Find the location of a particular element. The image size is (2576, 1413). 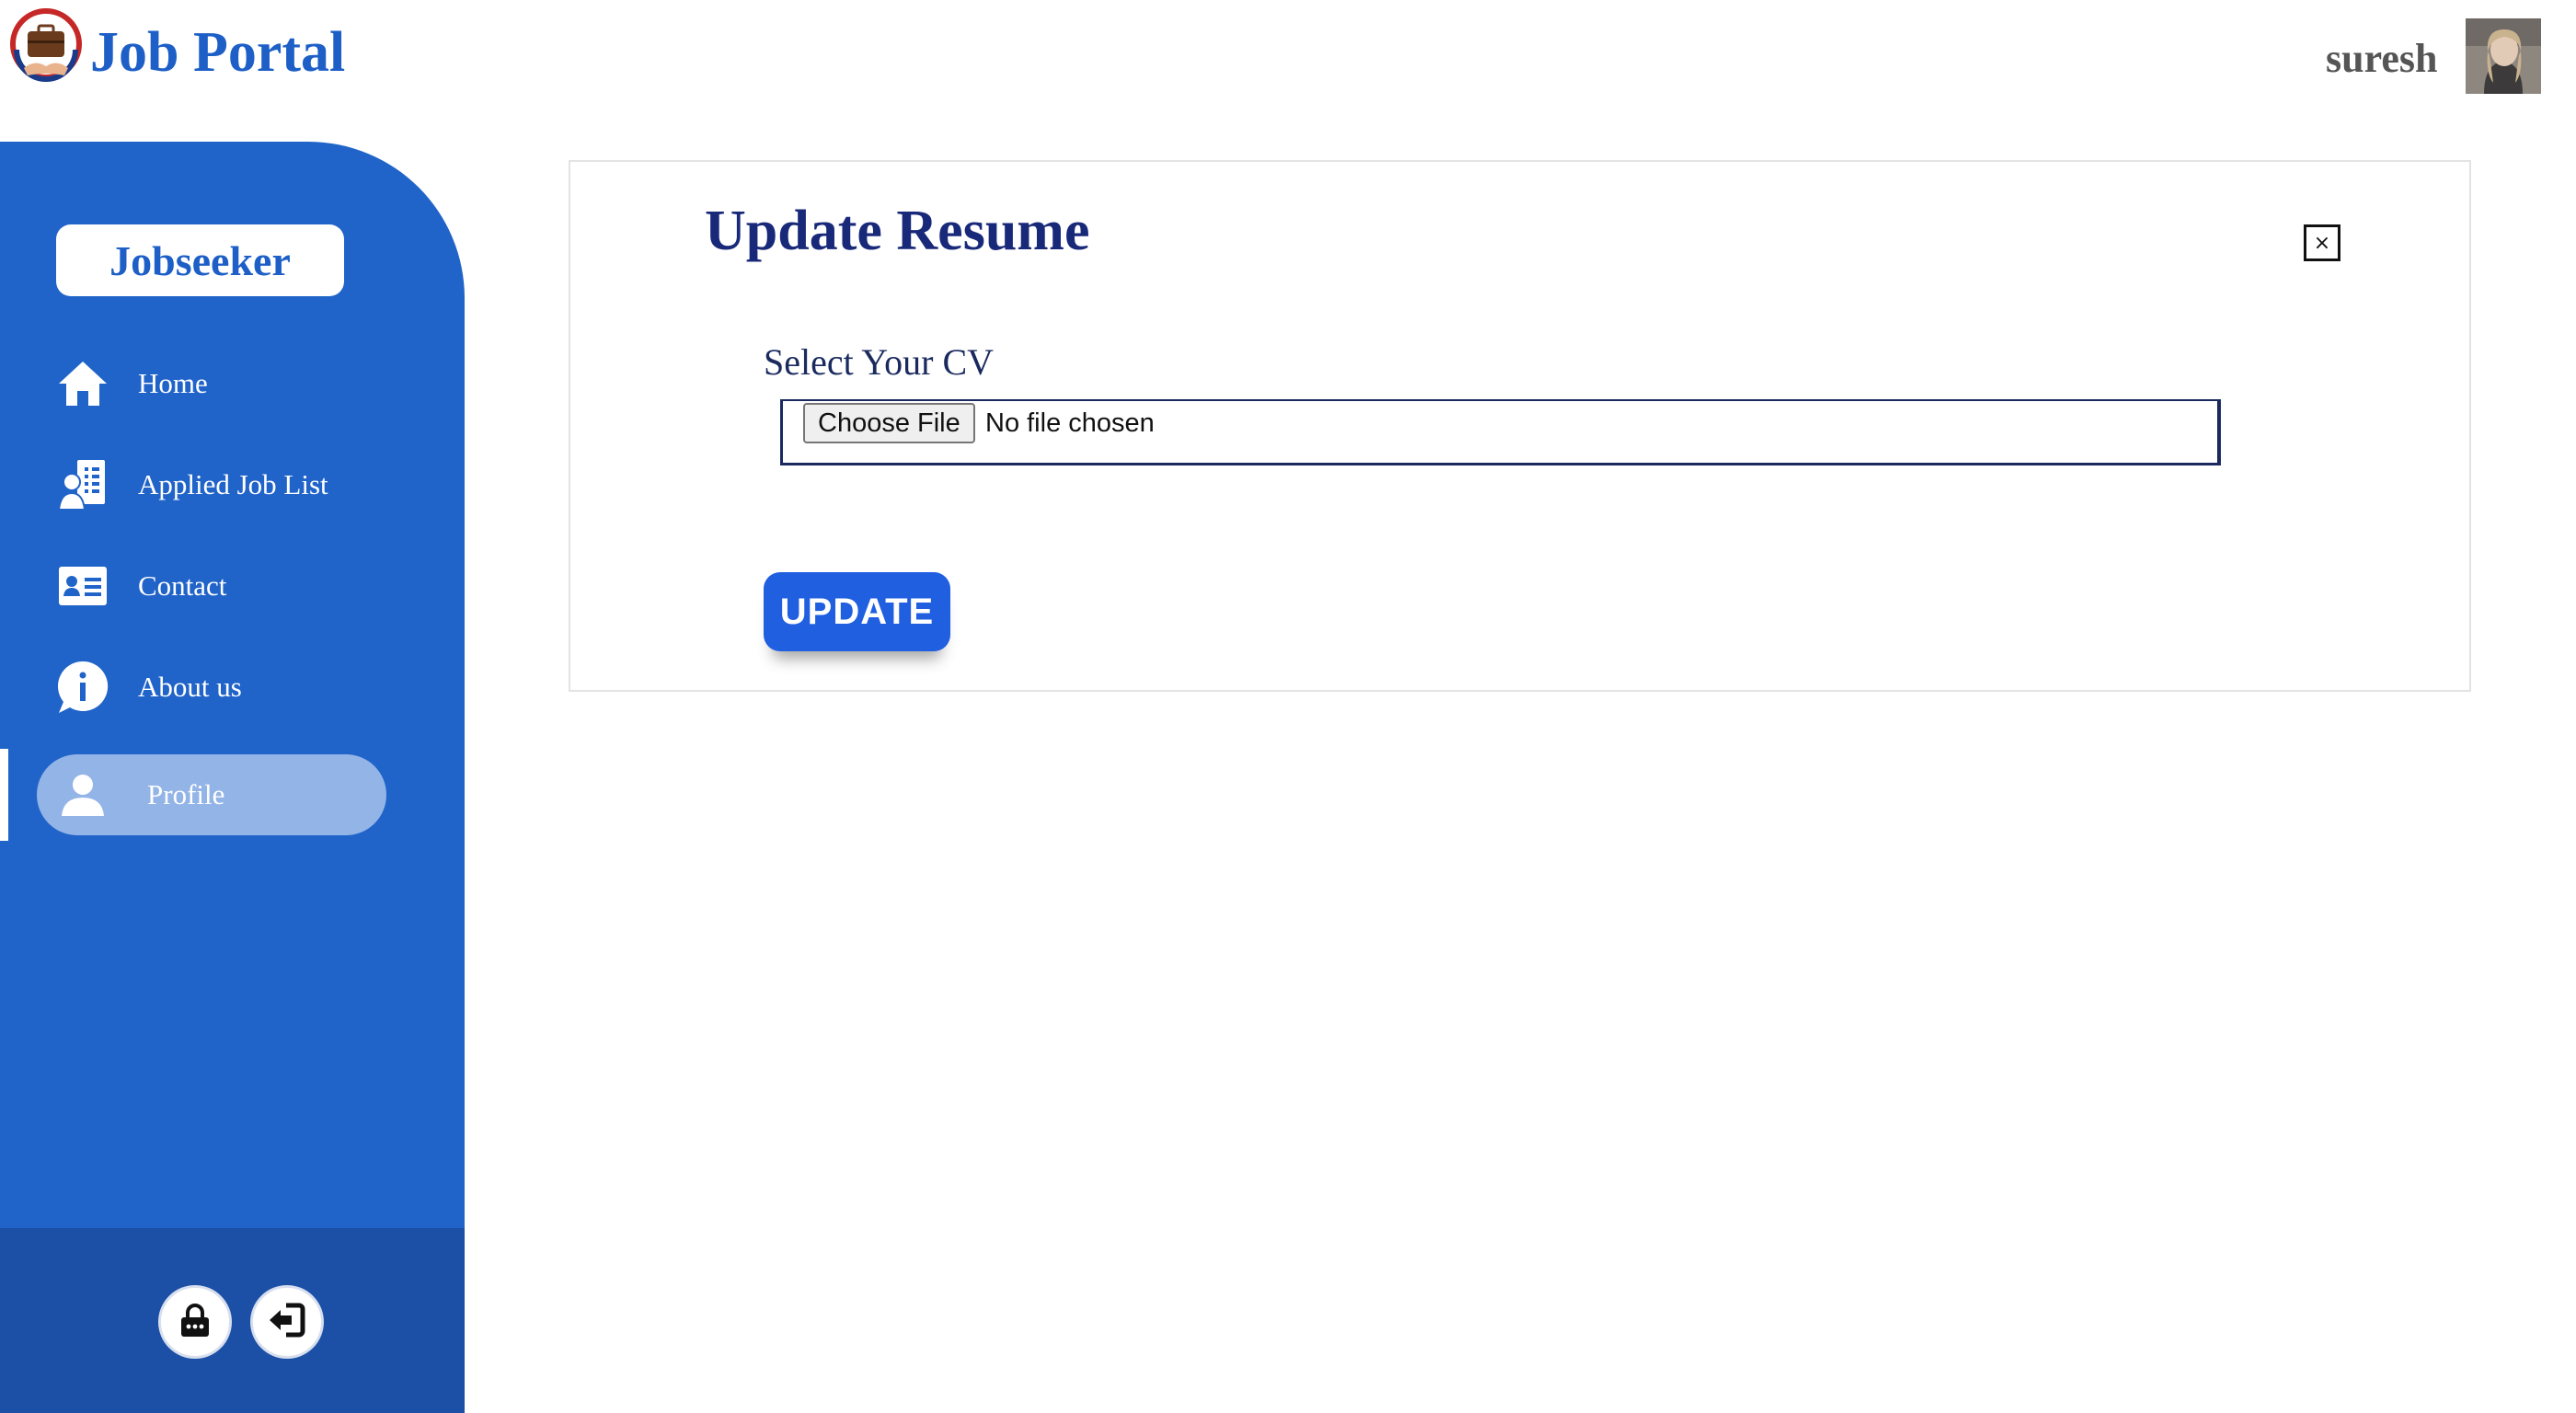

job-list-icon is located at coordinates (82, 484).